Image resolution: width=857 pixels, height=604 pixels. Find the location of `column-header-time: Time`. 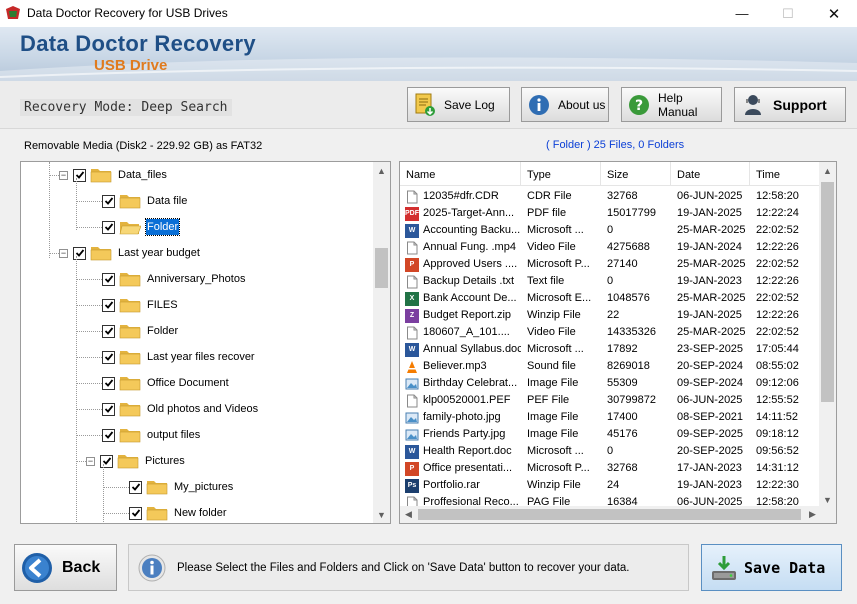

column-header-time: Time is located at coordinates (785, 174).